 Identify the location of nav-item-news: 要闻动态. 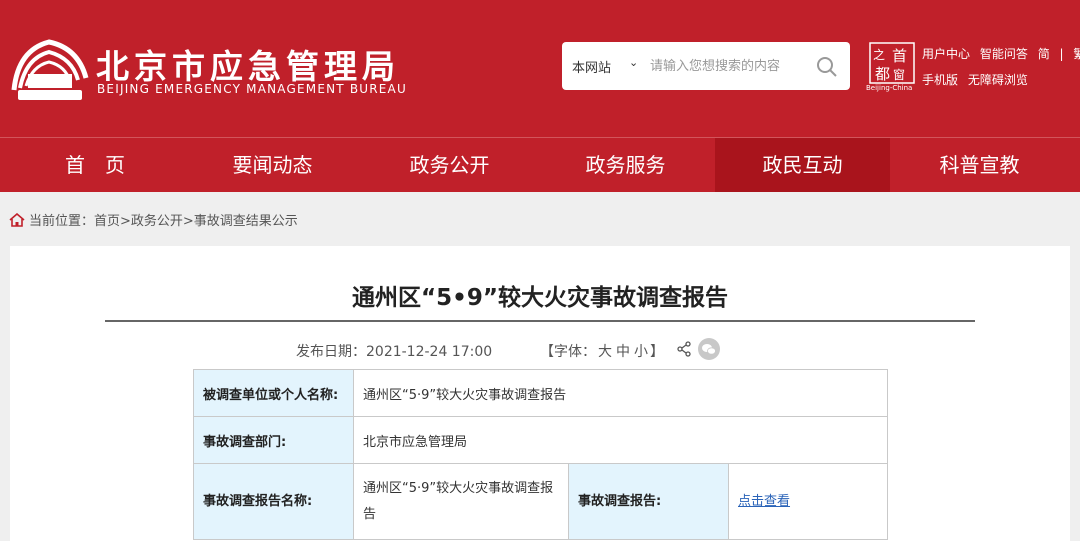
(272, 165).